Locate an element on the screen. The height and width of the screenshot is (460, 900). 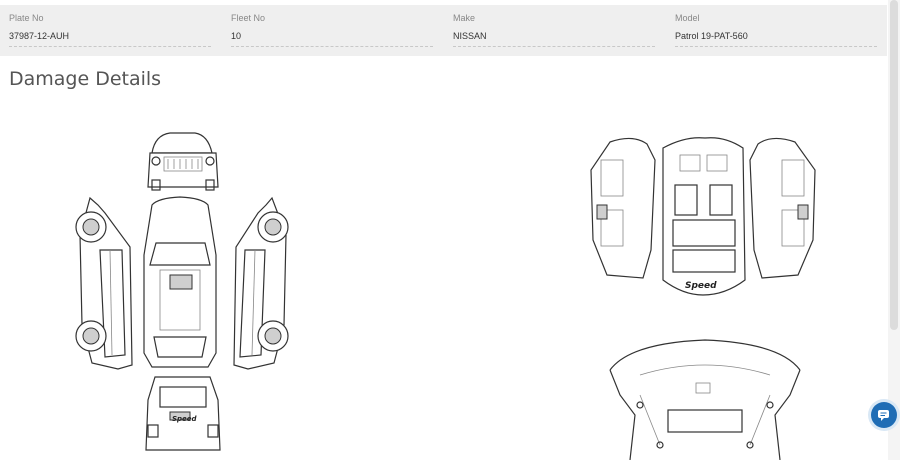
car-right-side-view is located at coordinates (261, 283).